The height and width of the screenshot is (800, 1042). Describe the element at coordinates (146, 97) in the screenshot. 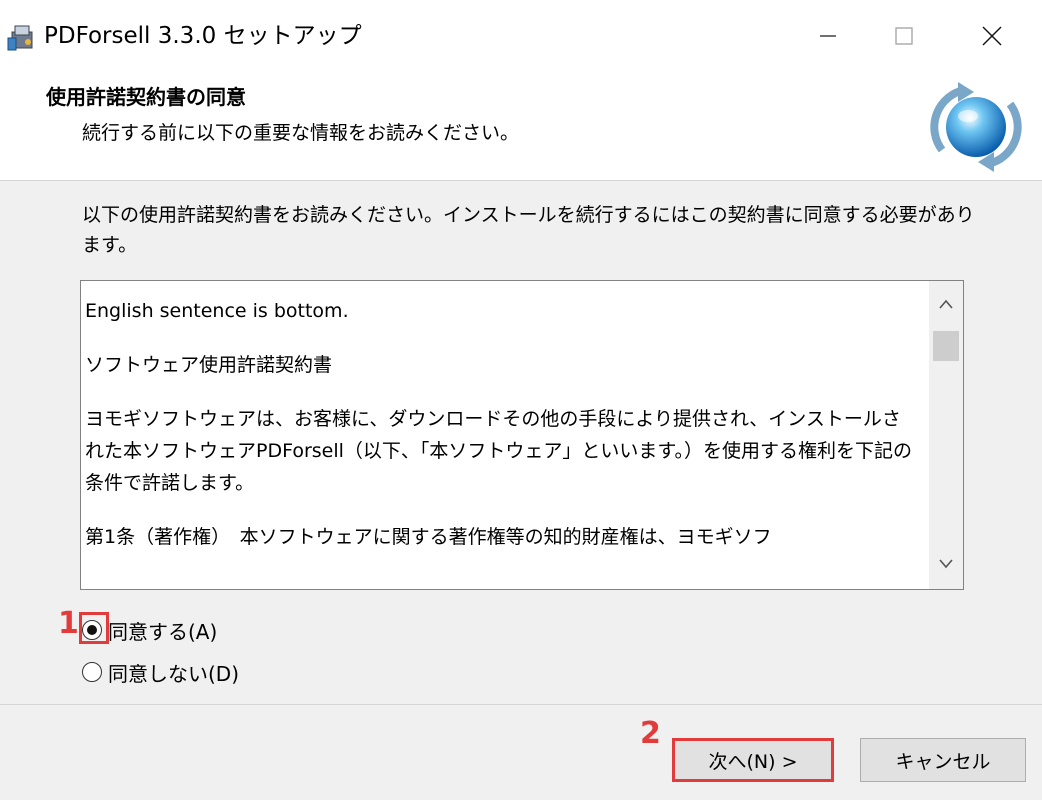

I see `page-title: 使用許諾契約書の同意` at that location.